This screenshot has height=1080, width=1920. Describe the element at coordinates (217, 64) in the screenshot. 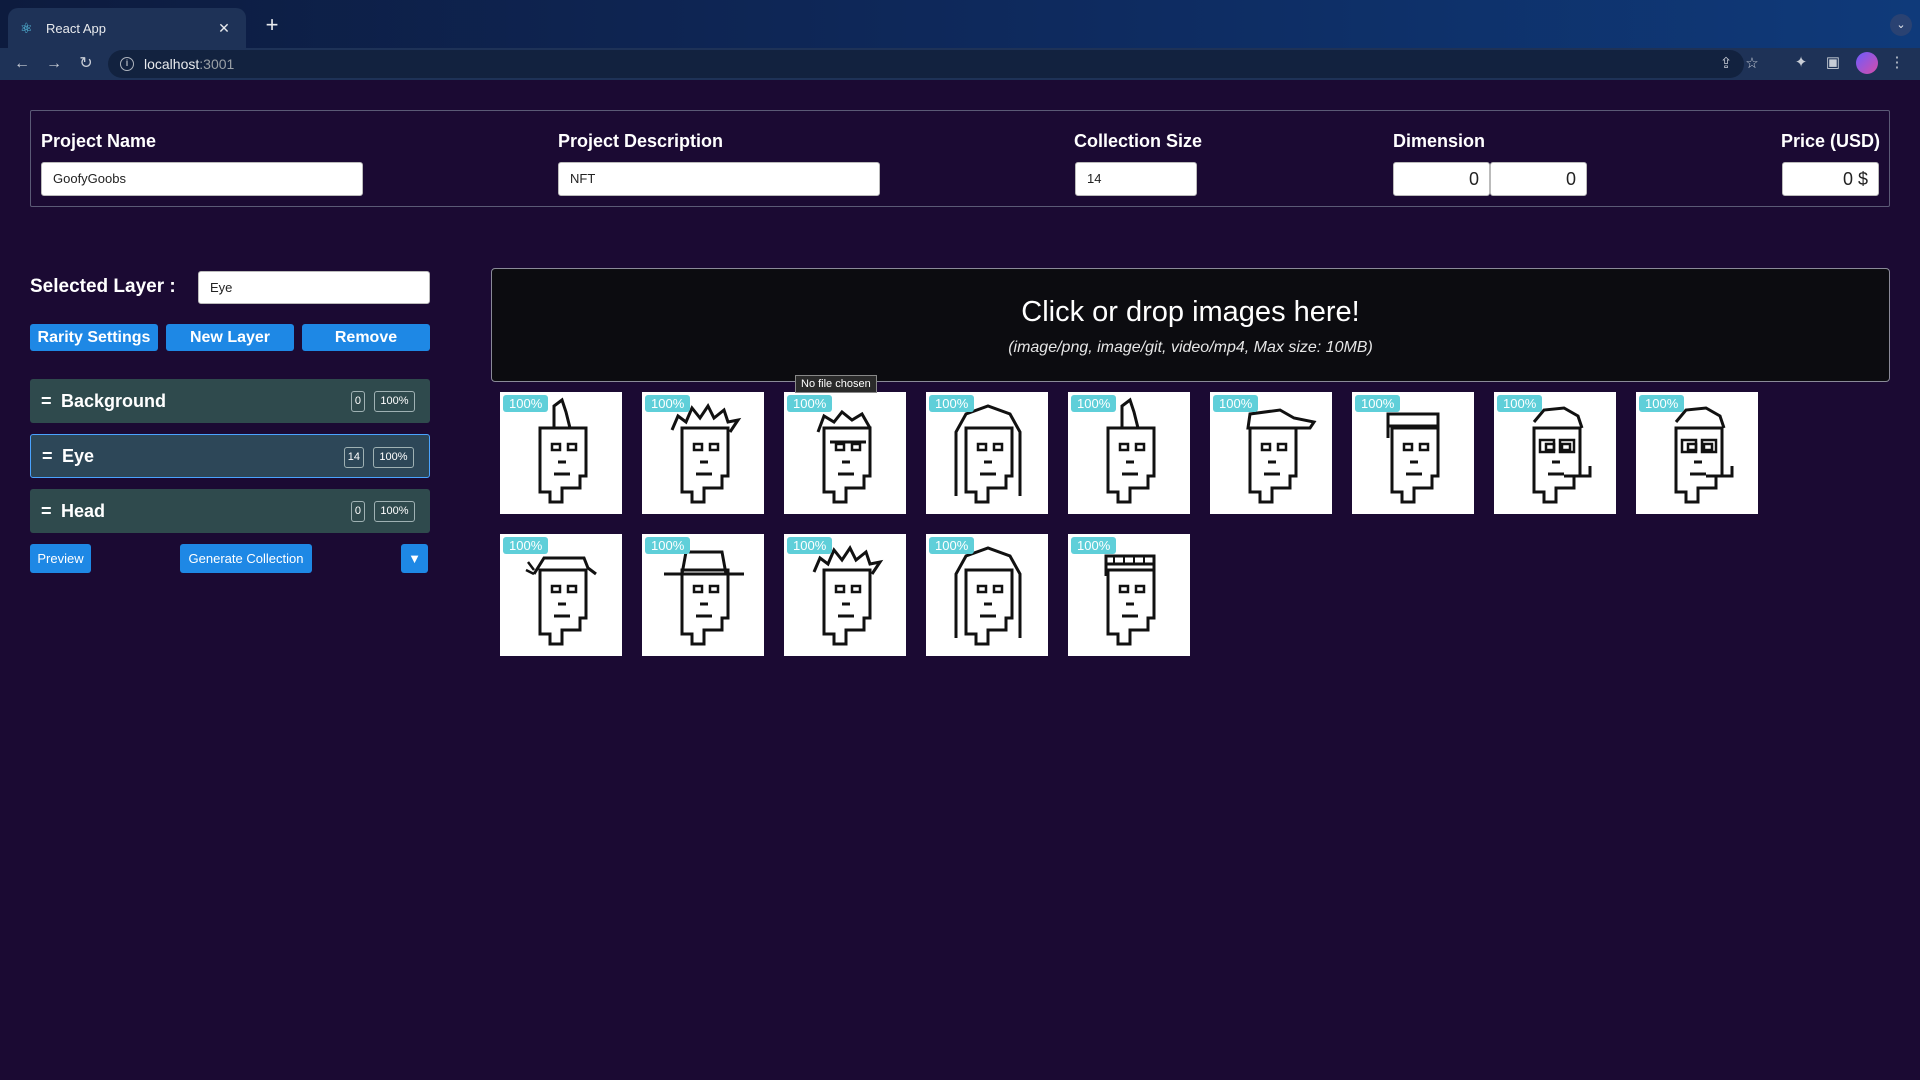

I see `url-port: :3001` at that location.